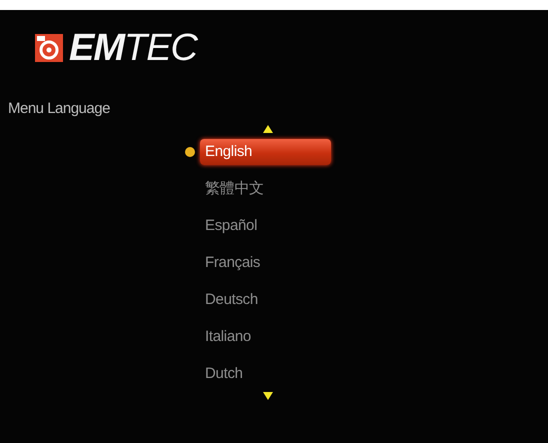  I want to click on language-option: 繁體中文, so click(265, 189).